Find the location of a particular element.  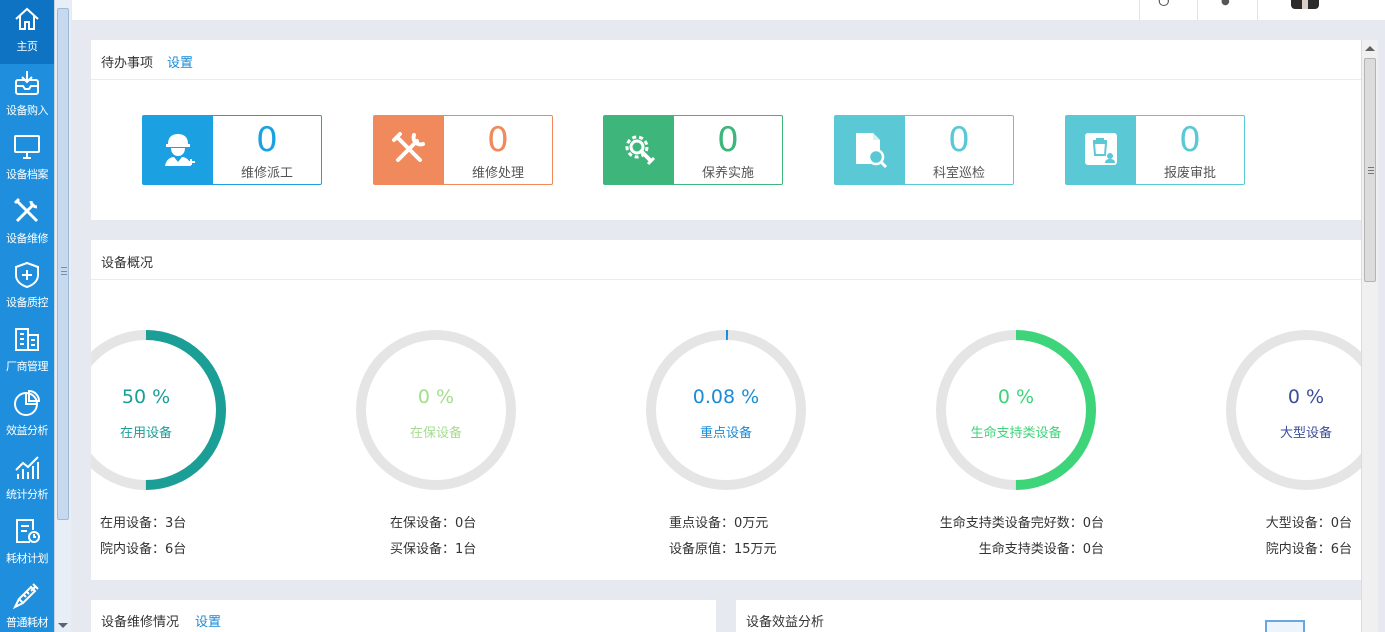

avatar is located at coordinates (1305, 4).